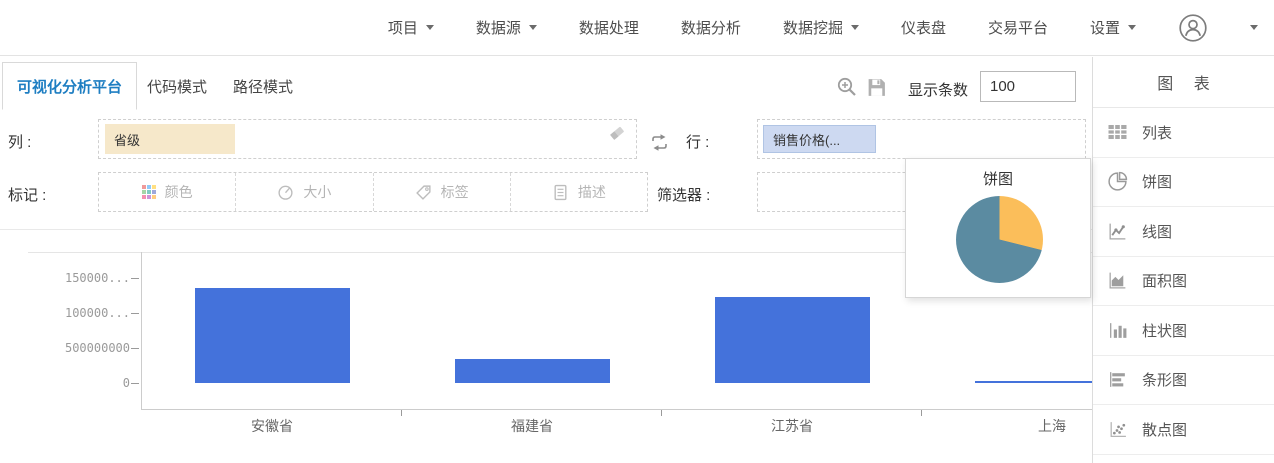  What do you see at coordinates (1117, 380) in the screenshot?
I see `bar-chart-icon` at bounding box center [1117, 380].